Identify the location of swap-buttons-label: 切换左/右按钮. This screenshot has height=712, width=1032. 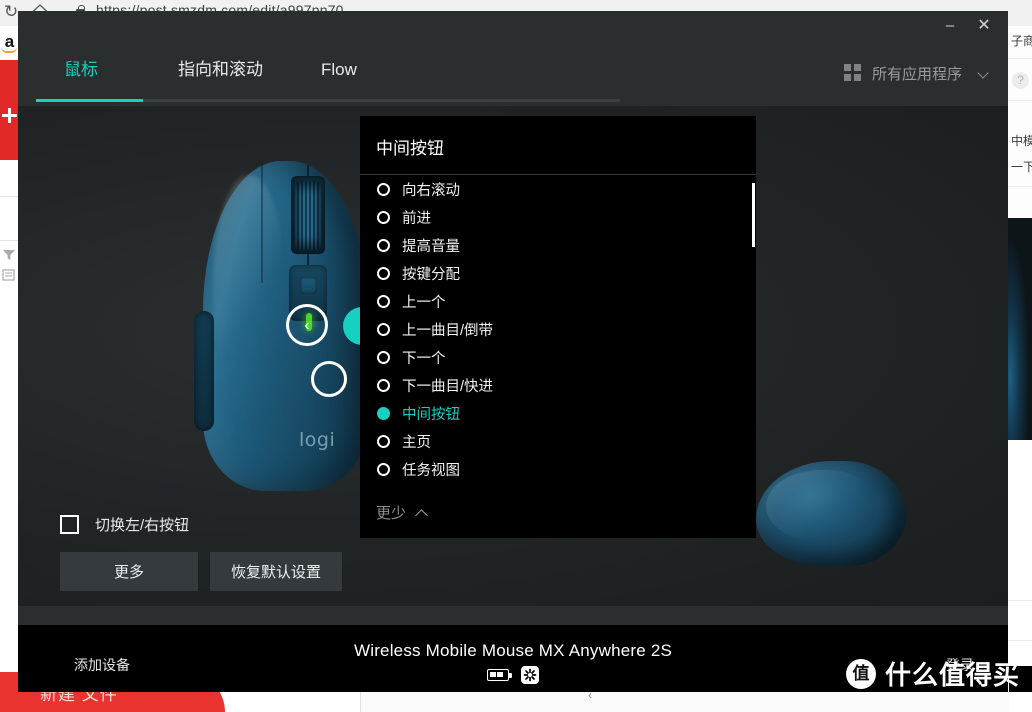
(142, 525).